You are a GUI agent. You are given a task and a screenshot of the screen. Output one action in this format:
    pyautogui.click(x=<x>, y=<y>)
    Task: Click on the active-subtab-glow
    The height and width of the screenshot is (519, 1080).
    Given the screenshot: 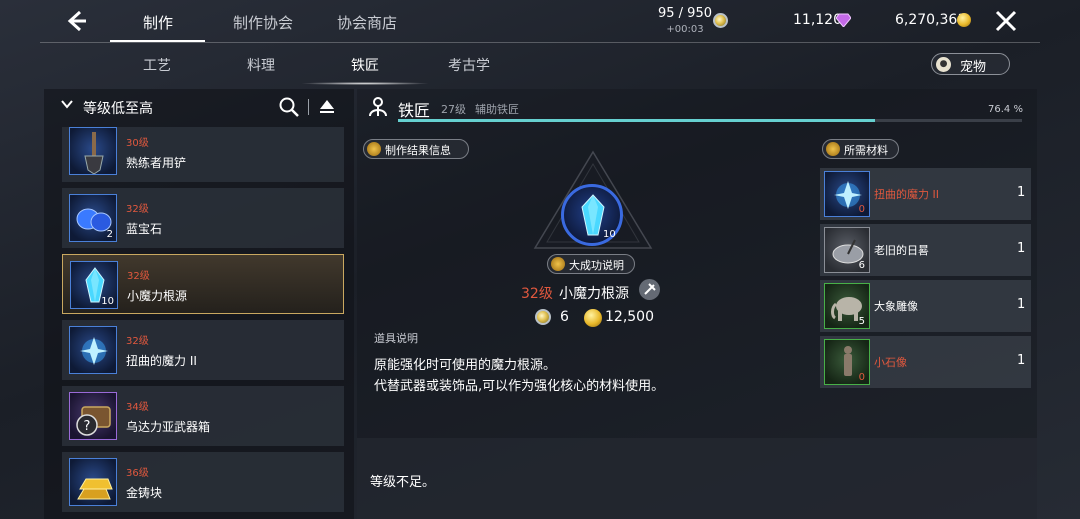 What is the action you would take?
    pyautogui.click(x=365, y=83)
    